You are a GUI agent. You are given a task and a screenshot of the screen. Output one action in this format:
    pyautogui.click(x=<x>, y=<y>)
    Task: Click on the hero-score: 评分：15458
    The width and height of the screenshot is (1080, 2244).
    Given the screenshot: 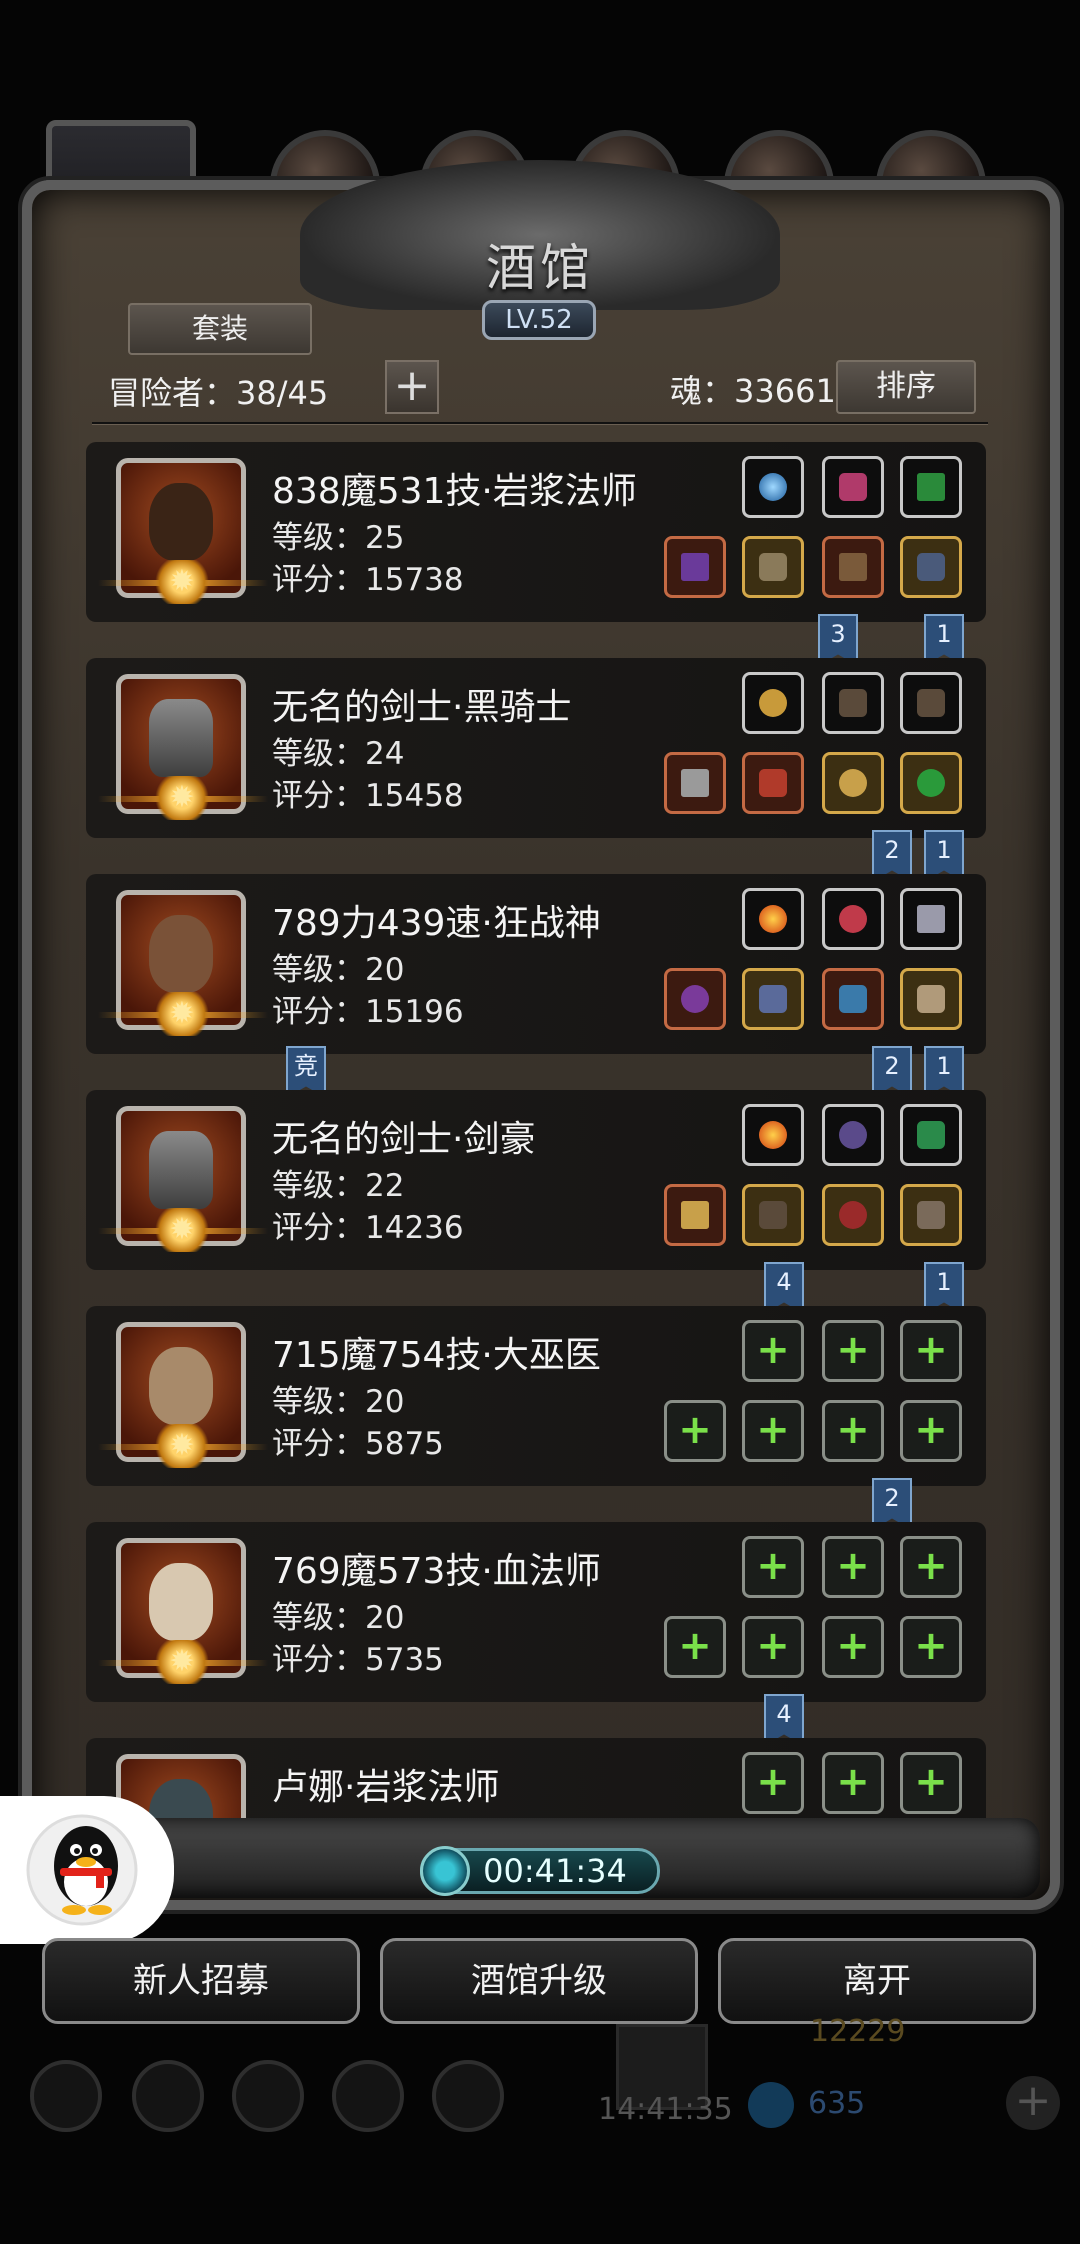 What is the action you would take?
    pyautogui.click(x=368, y=796)
    